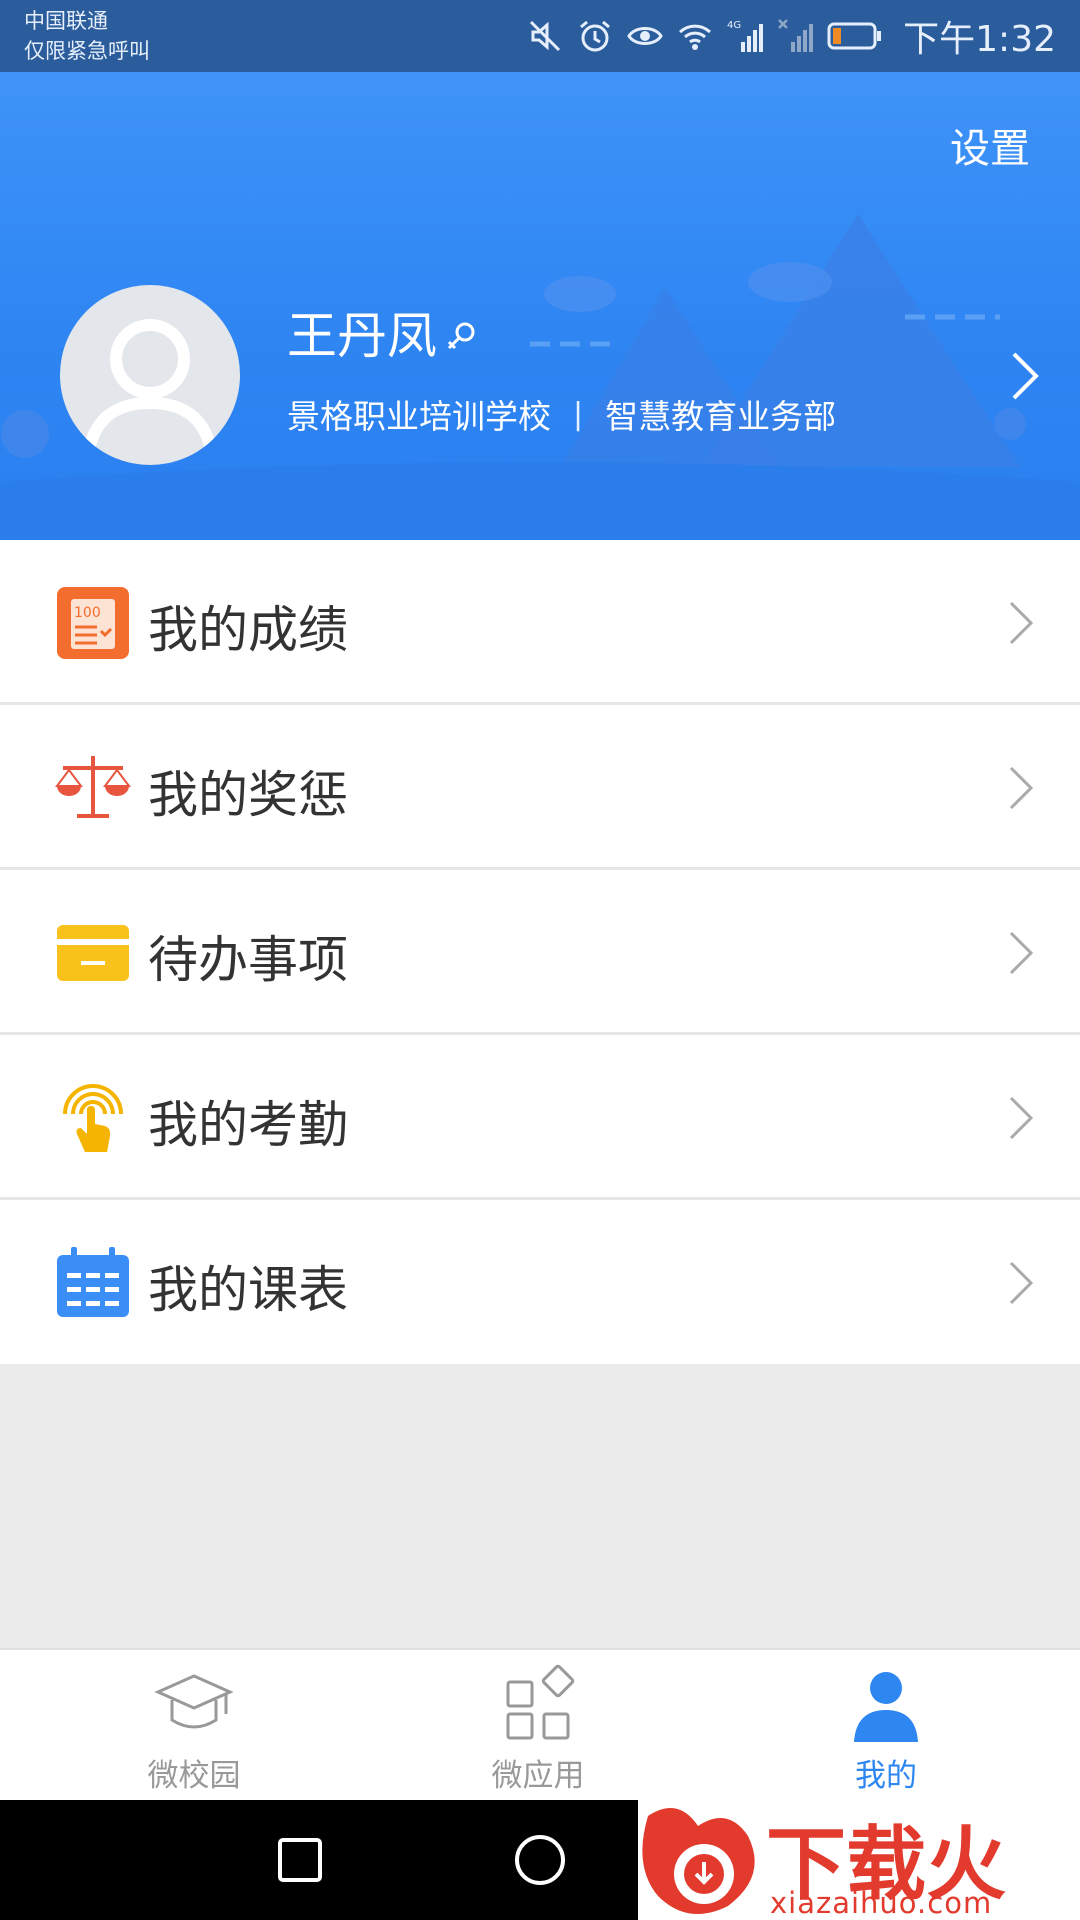 Image resolution: width=1080 pixels, height=1920 pixels. I want to click on bottom-navigation: 微校园 微应用 我的, so click(540, 1724).